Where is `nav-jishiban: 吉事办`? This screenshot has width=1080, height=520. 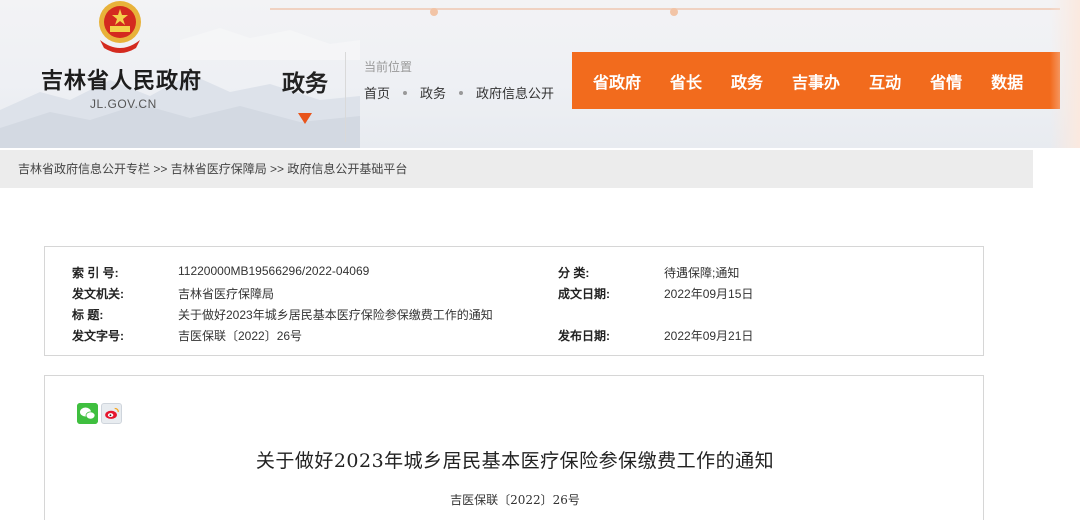 nav-jishiban: 吉事办 is located at coordinates (816, 81).